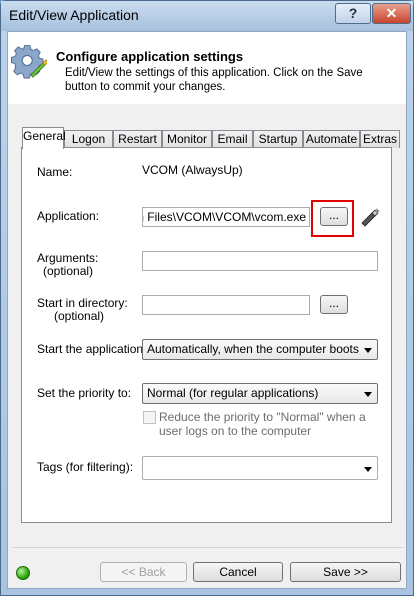 This screenshot has width=414, height=596. Describe the element at coordinates (137, 139) in the screenshot. I see `tab-restart: Restart` at that location.